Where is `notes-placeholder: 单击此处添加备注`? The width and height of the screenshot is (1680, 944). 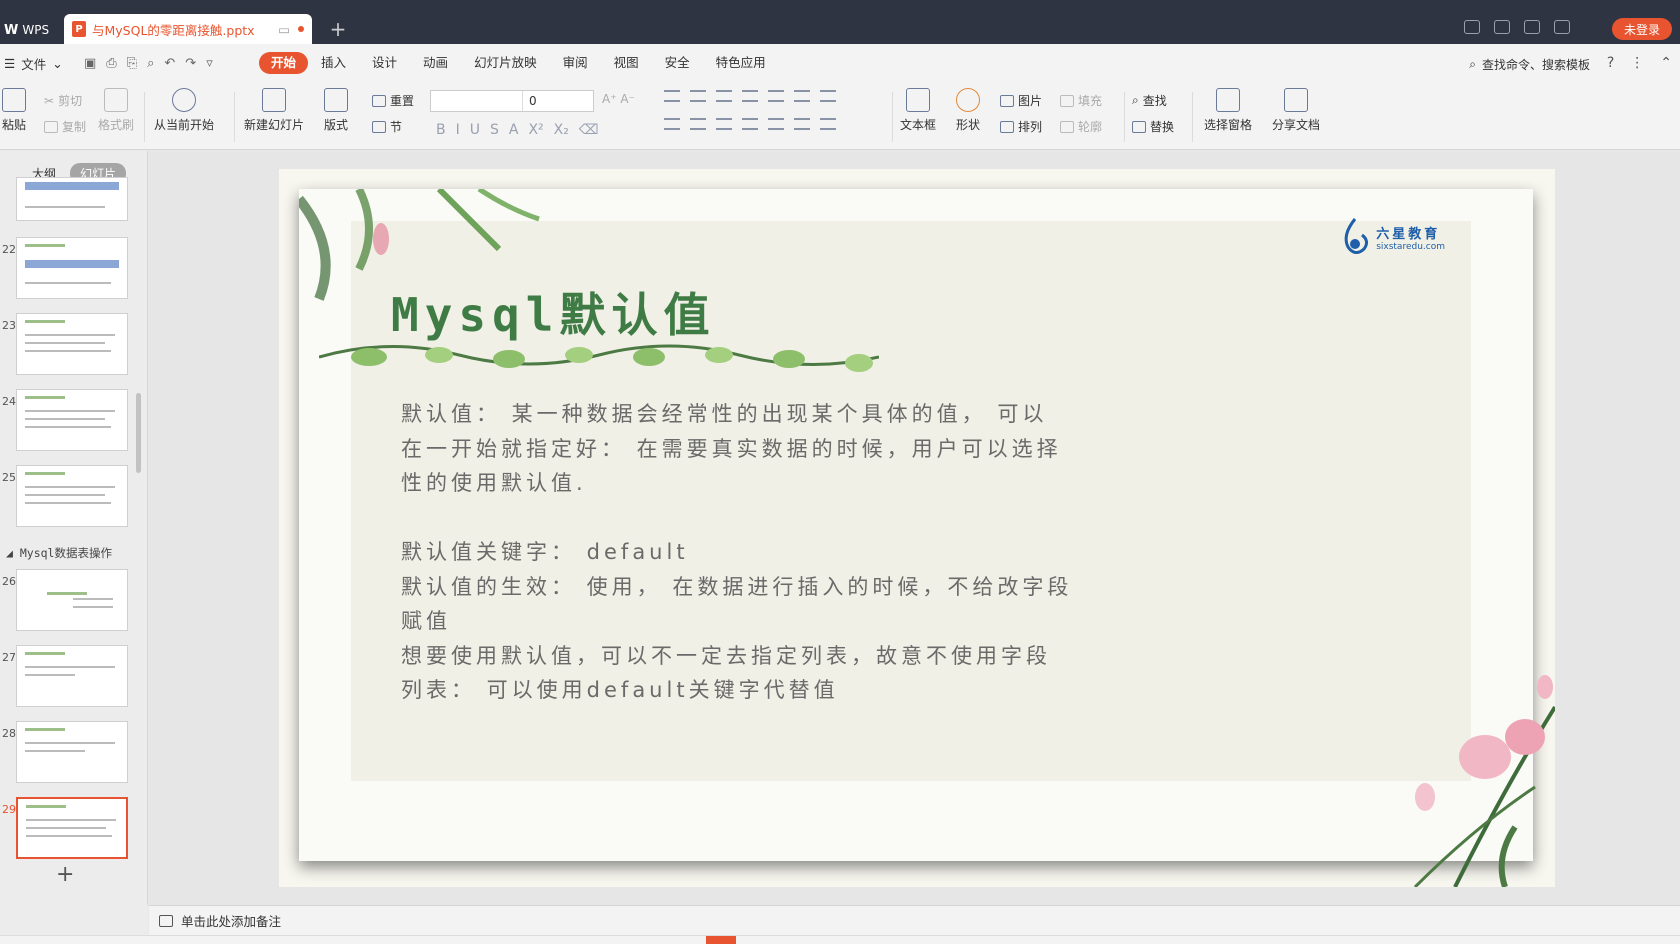
notes-placeholder: 单击此处添加备注 is located at coordinates (231, 921).